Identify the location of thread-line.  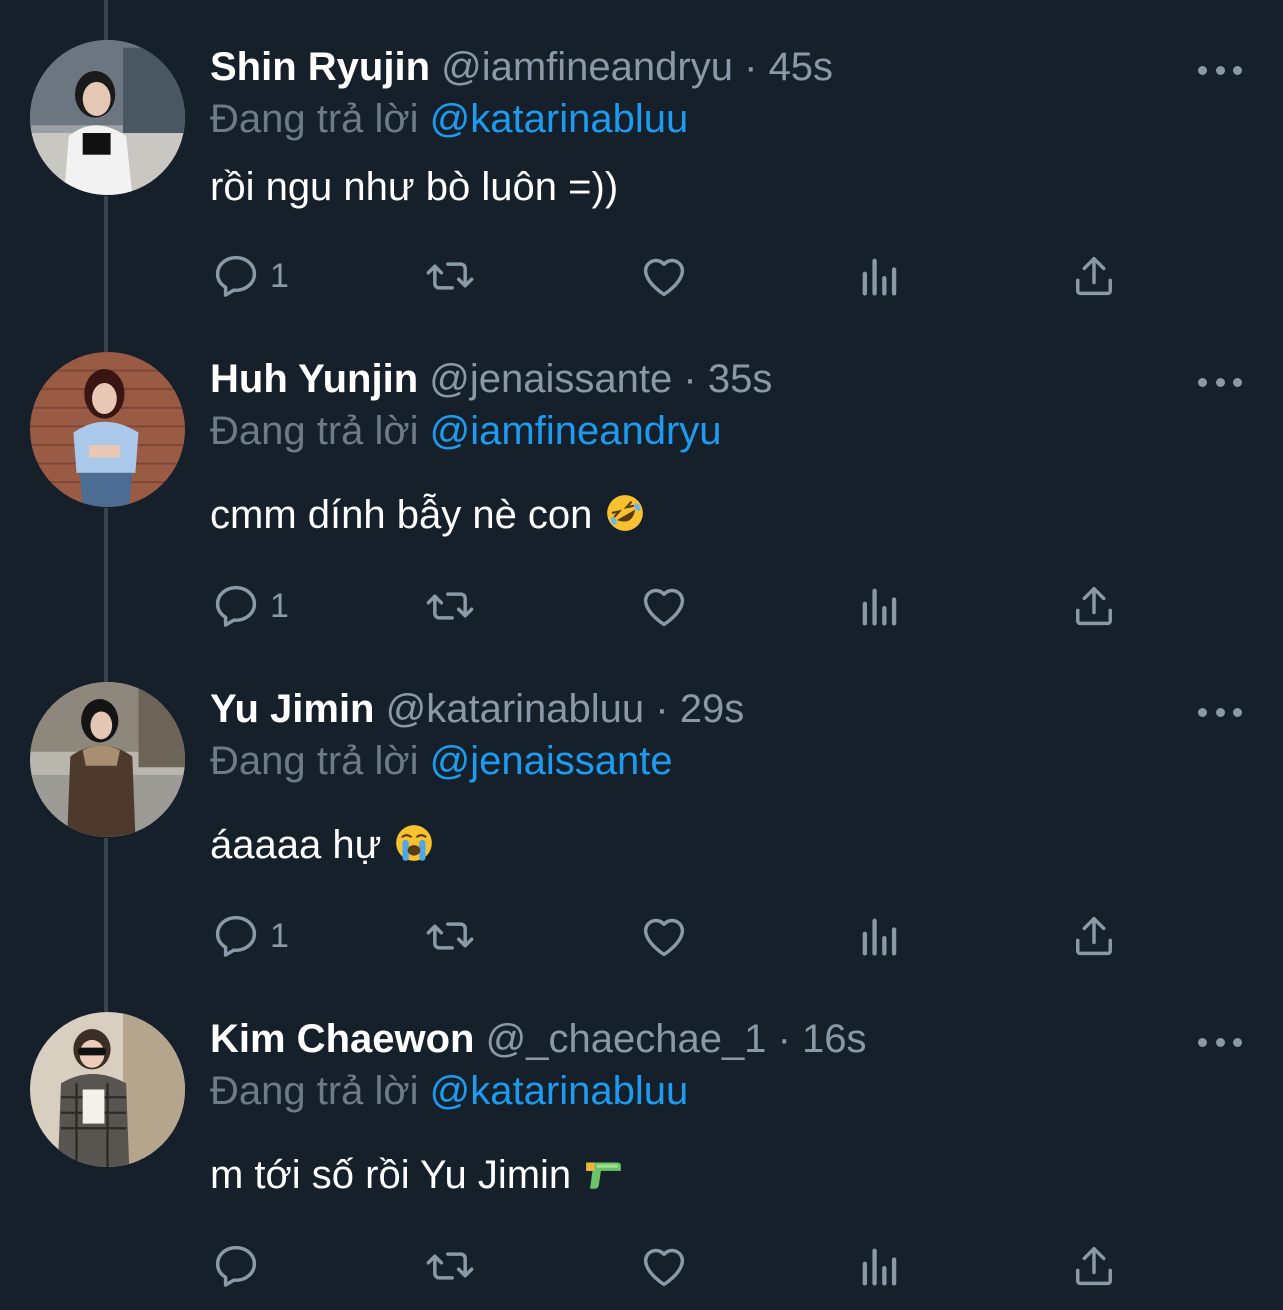
(106, 20).